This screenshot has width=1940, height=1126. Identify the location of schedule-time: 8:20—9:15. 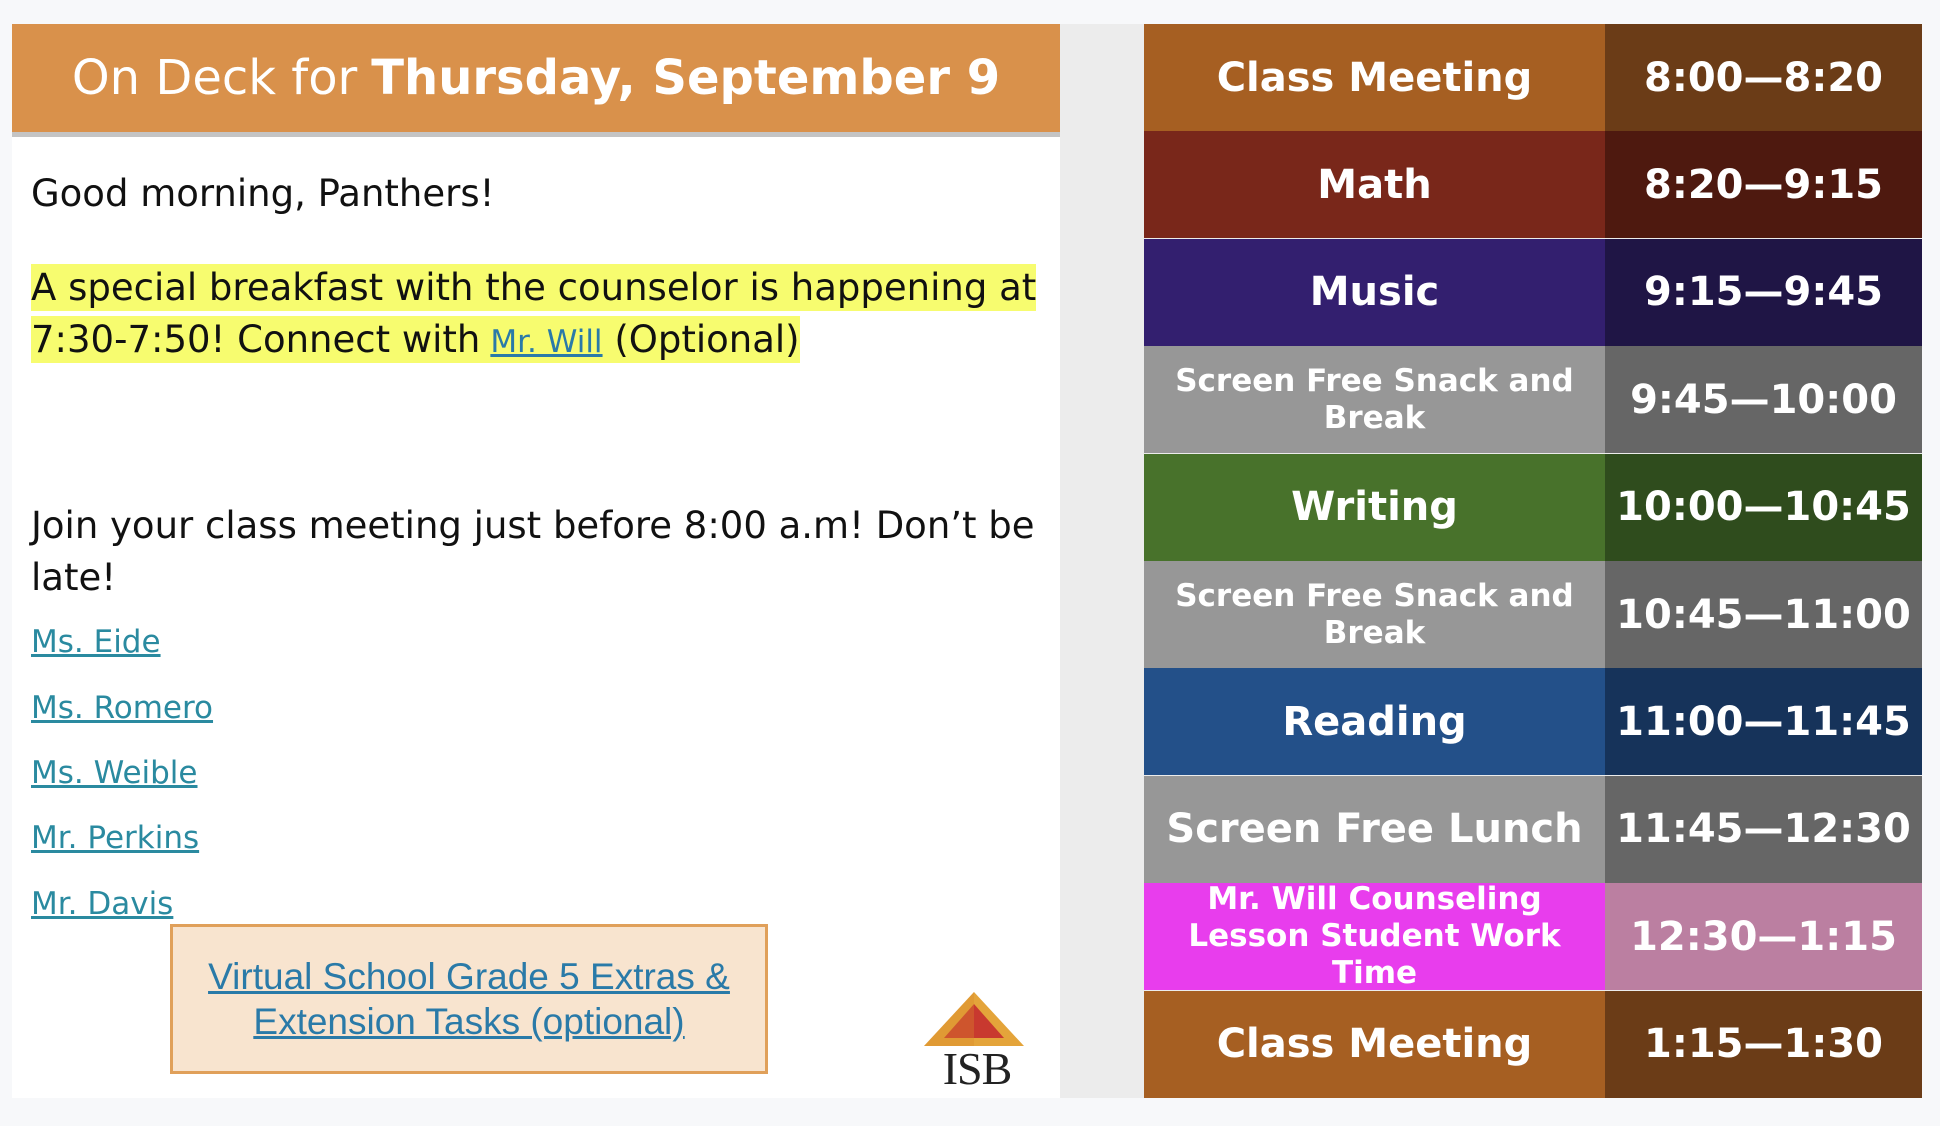
(1763, 185).